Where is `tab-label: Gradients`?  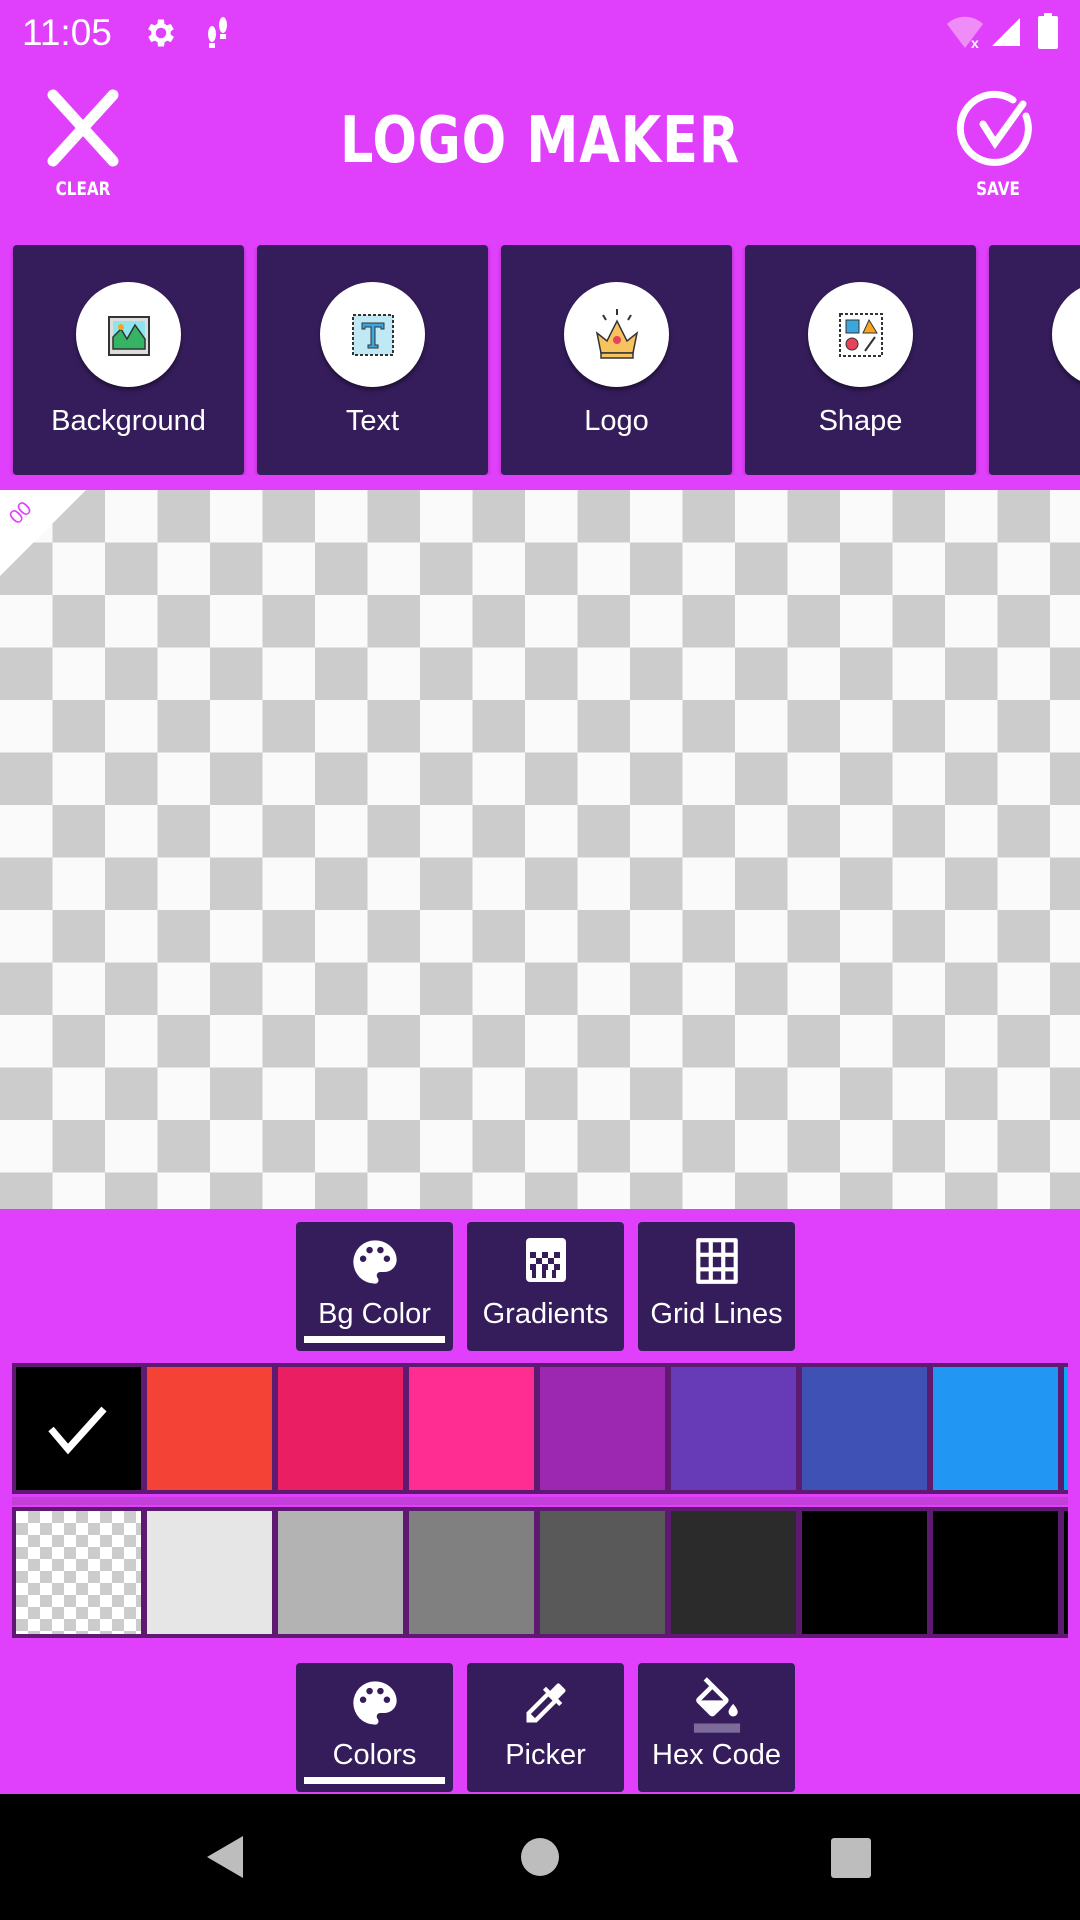 tab-label: Gradients is located at coordinates (545, 1314).